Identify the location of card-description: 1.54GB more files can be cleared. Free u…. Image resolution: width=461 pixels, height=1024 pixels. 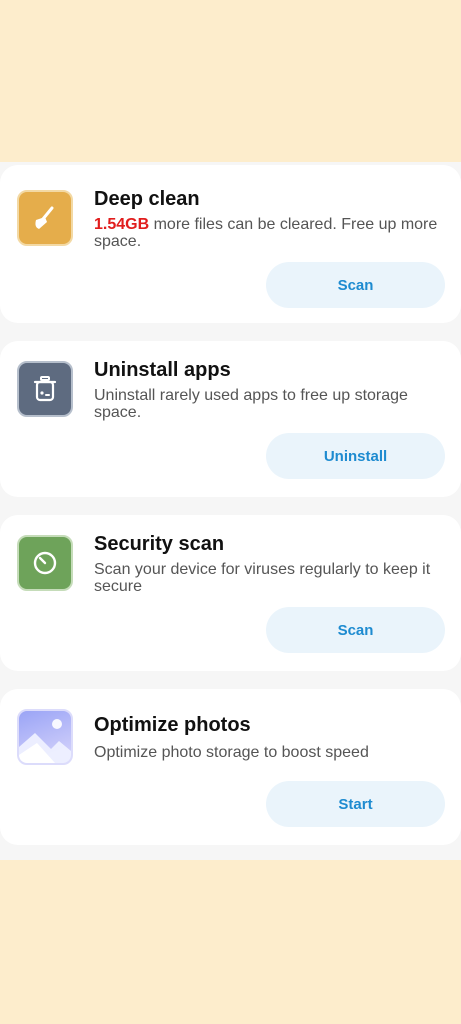
(266, 233).